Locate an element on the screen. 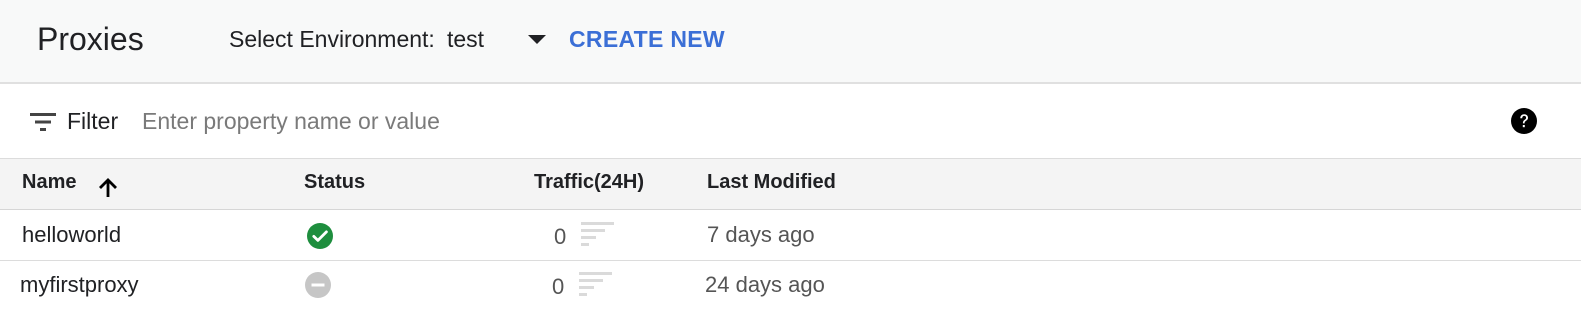 The image size is (1581, 313). proxy-name: myfirstproxy is located at coordinates (79, 285).